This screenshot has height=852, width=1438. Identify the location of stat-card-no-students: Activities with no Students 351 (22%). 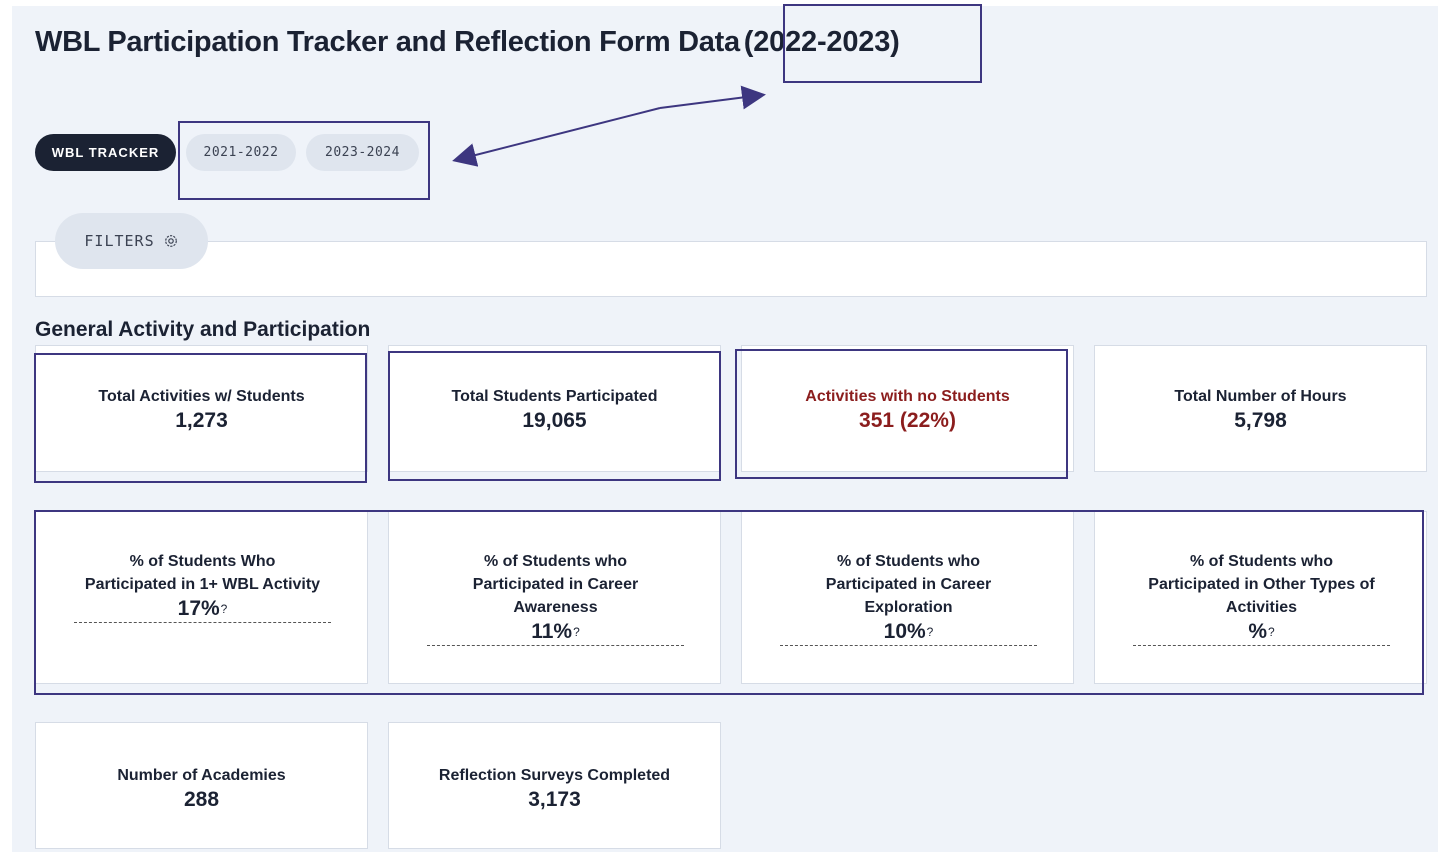
(907, 408).